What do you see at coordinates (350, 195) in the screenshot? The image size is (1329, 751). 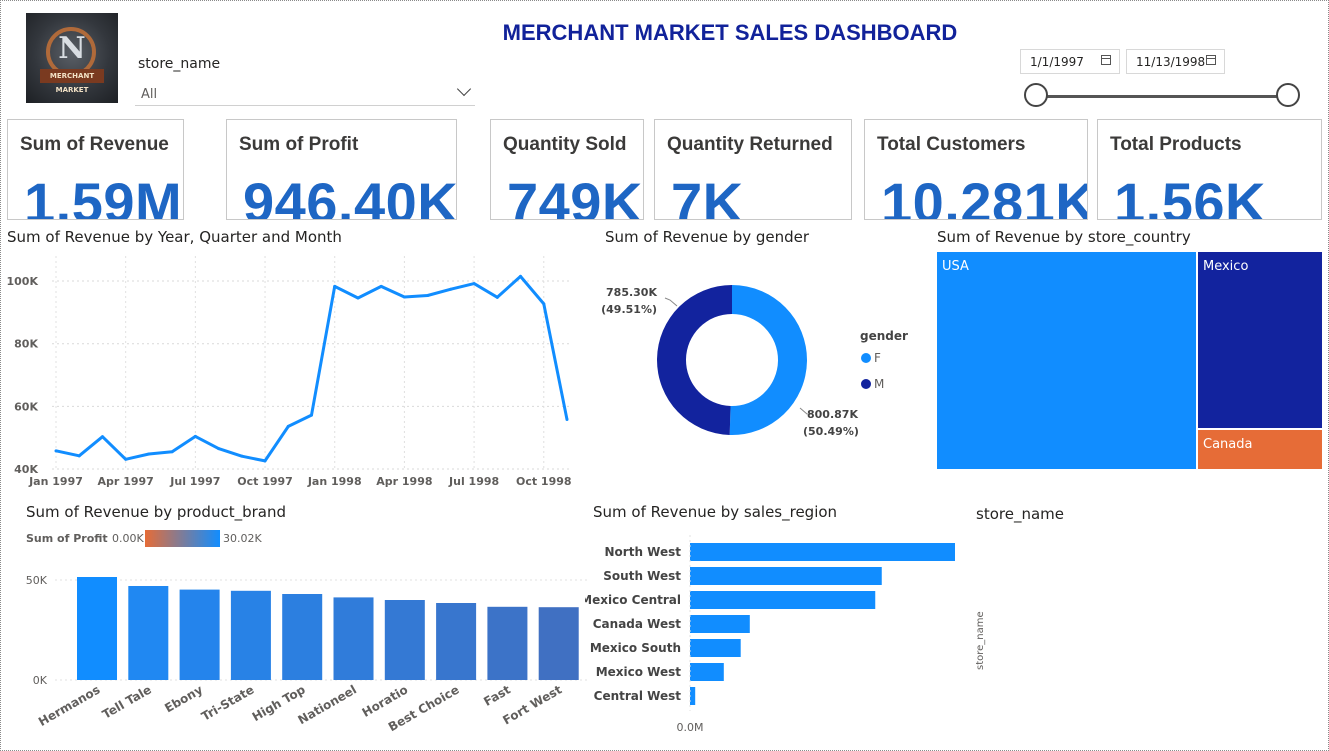 I see `kpi-value: 946.40K` at bounding box center [350, 195].